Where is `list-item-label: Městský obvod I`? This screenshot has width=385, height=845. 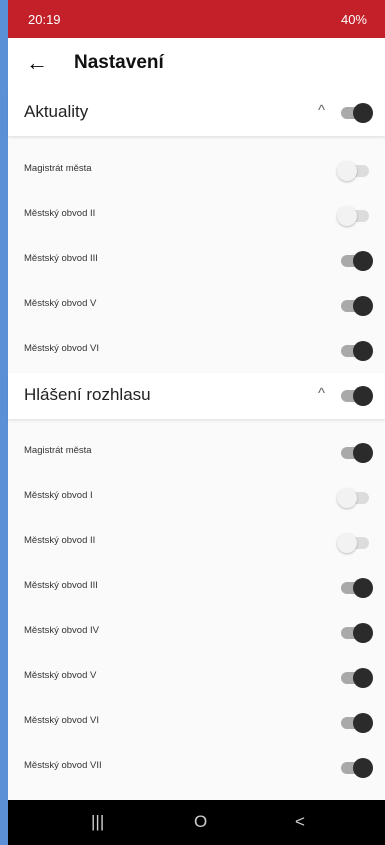
list-item-label: Městský obvod I is located at coordinates (58, 495).